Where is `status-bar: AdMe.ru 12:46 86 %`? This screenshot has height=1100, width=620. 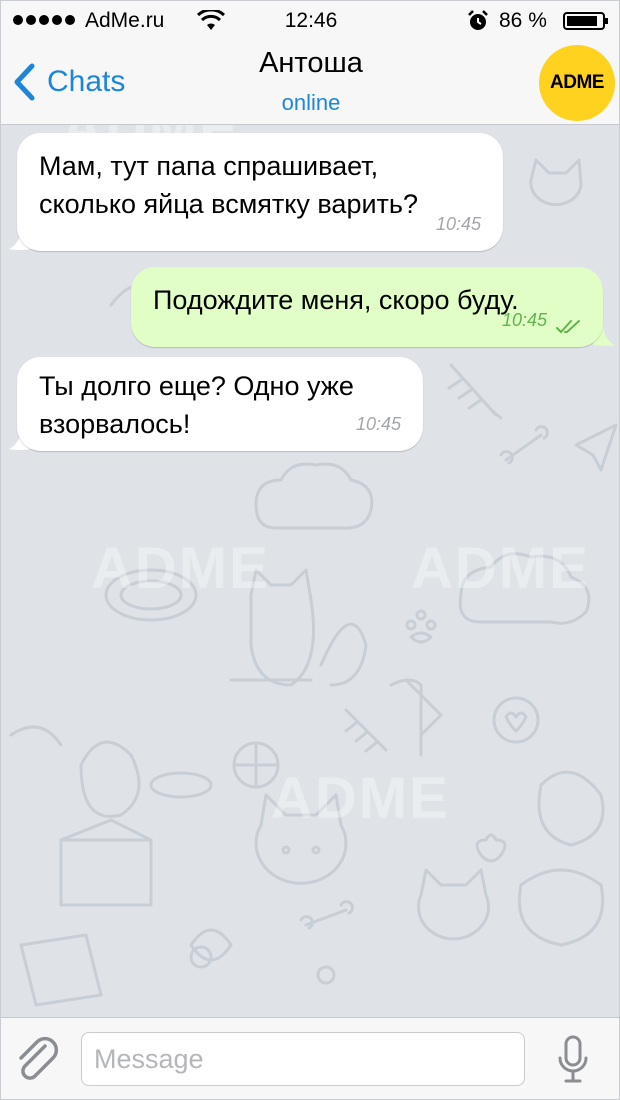 status-bar: AdMe.ru 12:46 86 % is located at coordinates (310, 21).